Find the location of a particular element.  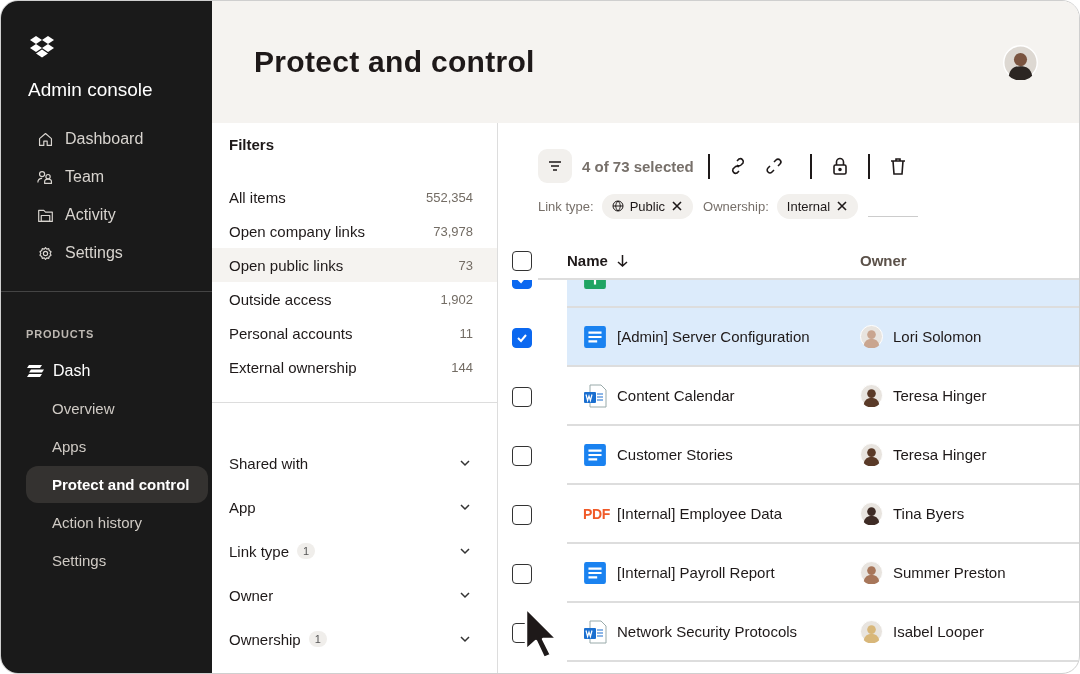

file-name: [Internal] Payroll Report is located at coordinates (696, 572).